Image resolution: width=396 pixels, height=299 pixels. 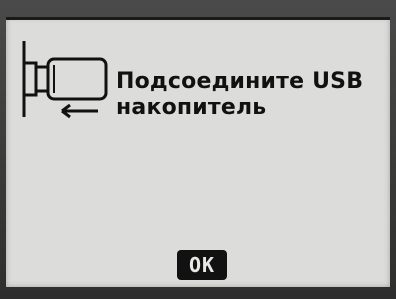 I want to click on connect-usb-message: Подсоедините USB накопитель, so click(x=251, y=95).